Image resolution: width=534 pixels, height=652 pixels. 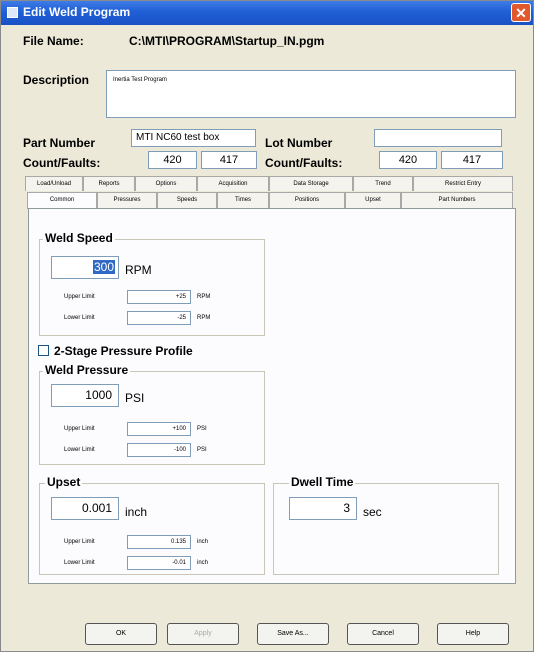 I want to click on weld-pressure-upper-unit: PSI, so click(x=202, y=429).